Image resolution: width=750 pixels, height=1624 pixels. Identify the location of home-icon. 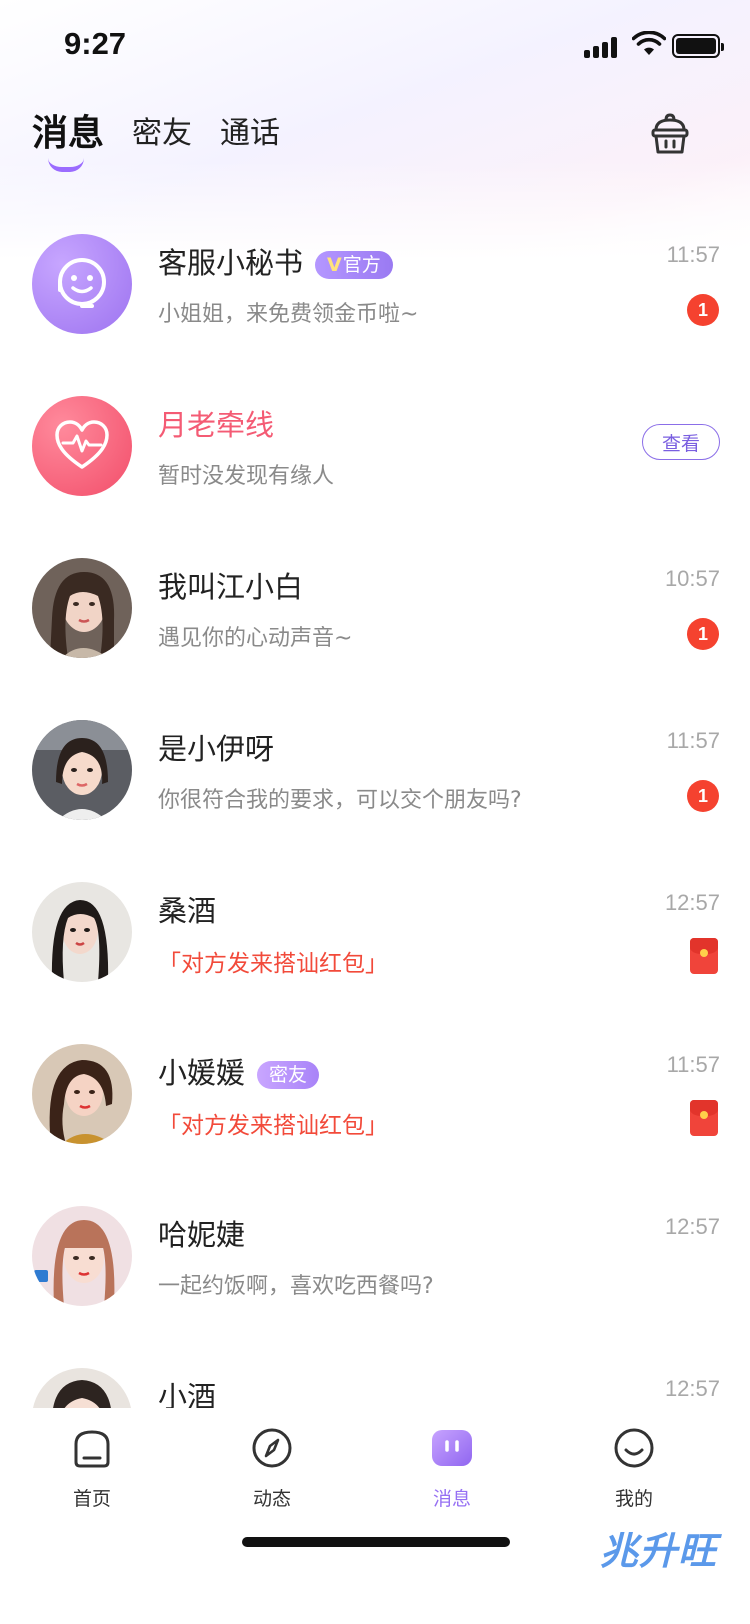
(92, 1449).